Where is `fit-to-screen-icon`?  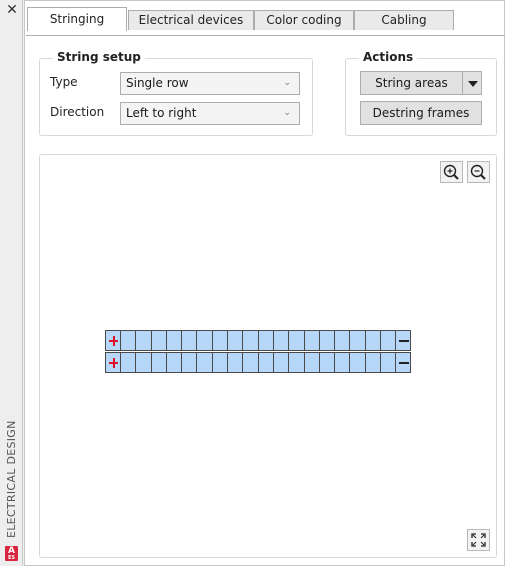 fit-to-screen-icon is located at coordinates (478, 540).